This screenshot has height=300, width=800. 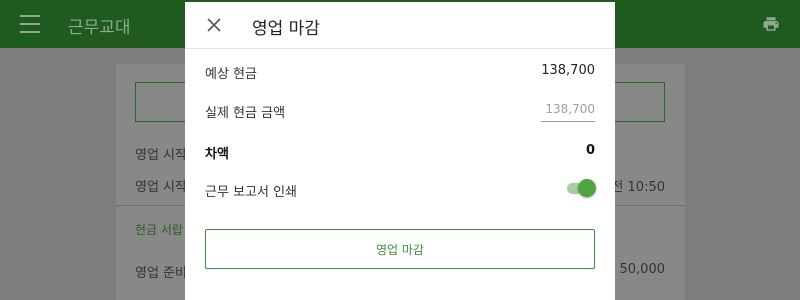 What do you see at coordinates (217, 154) in the screenshot?
I see `difference-label: 차액` at bounding box center [217, 154].